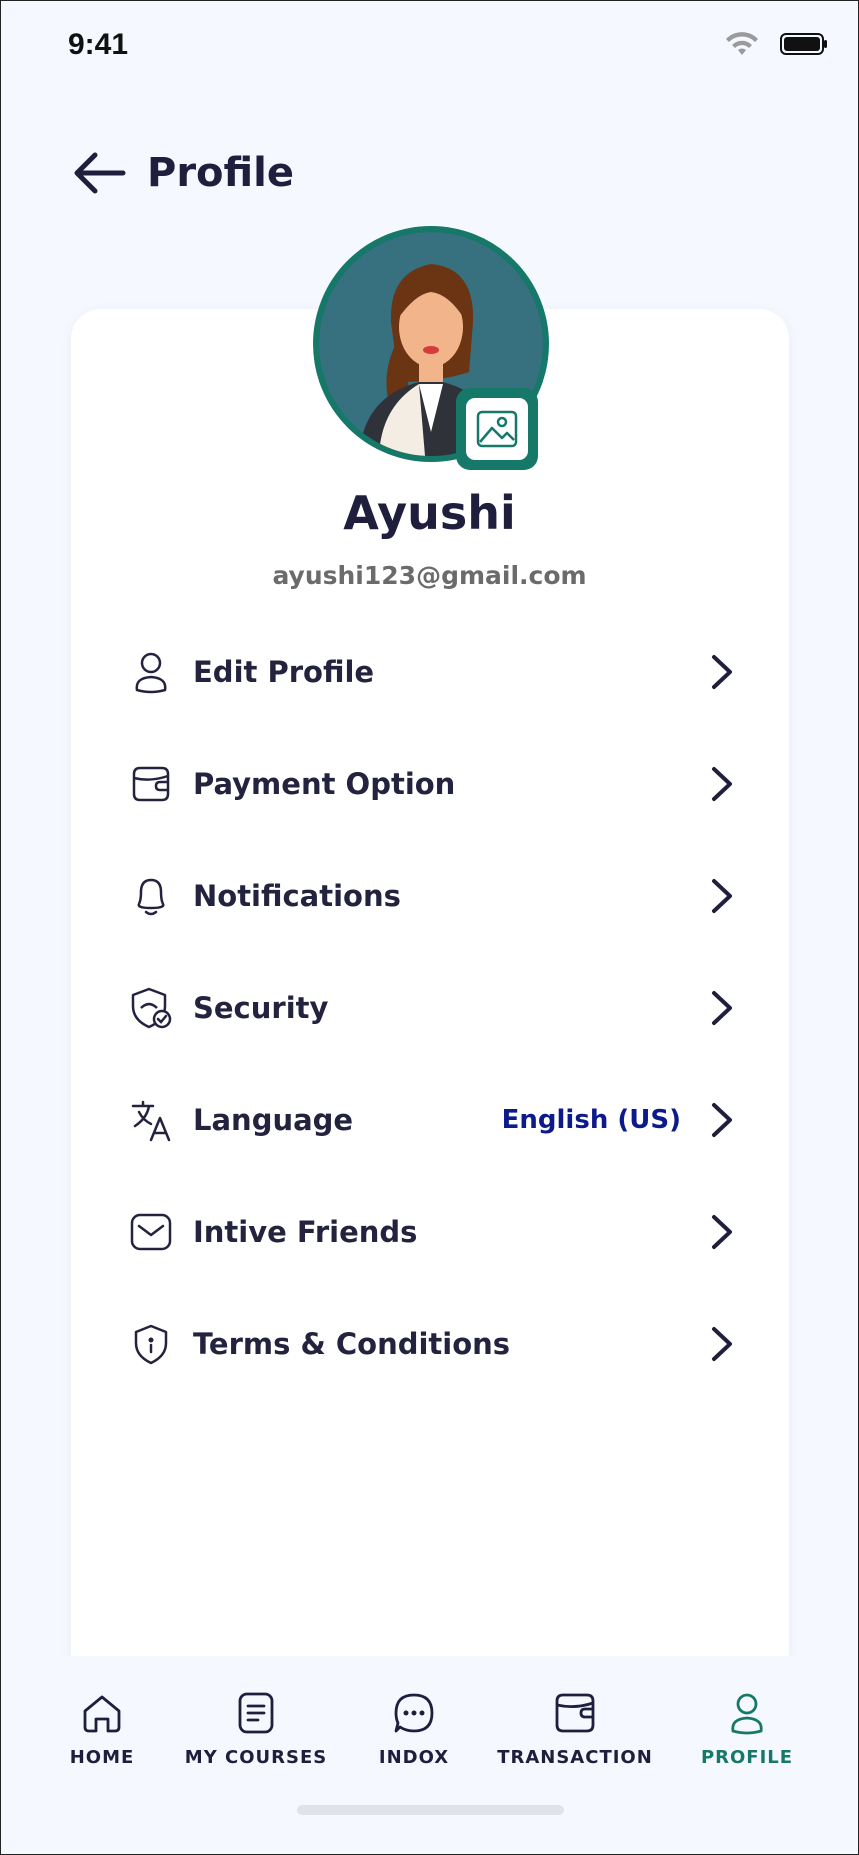 This screenshot has height=1855, width=859. I want to click on home-indicator, so click(430, 1810).